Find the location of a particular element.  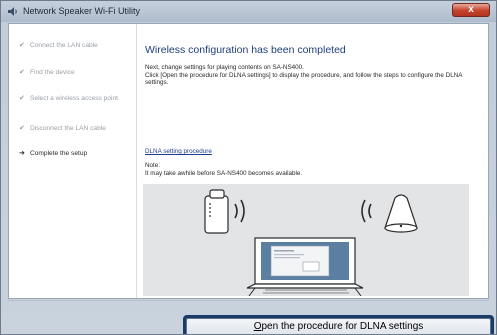

step-label: Complete the setup is located at coordinates (59, 153).